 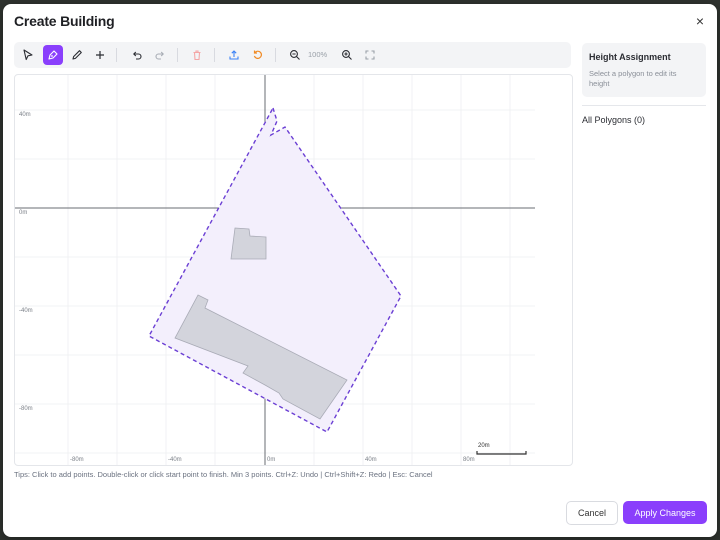 What do you see at coordinates (26, 311) in the screenshot?
I see `y-tick-label: -40m` at bounding box center [26, 311].